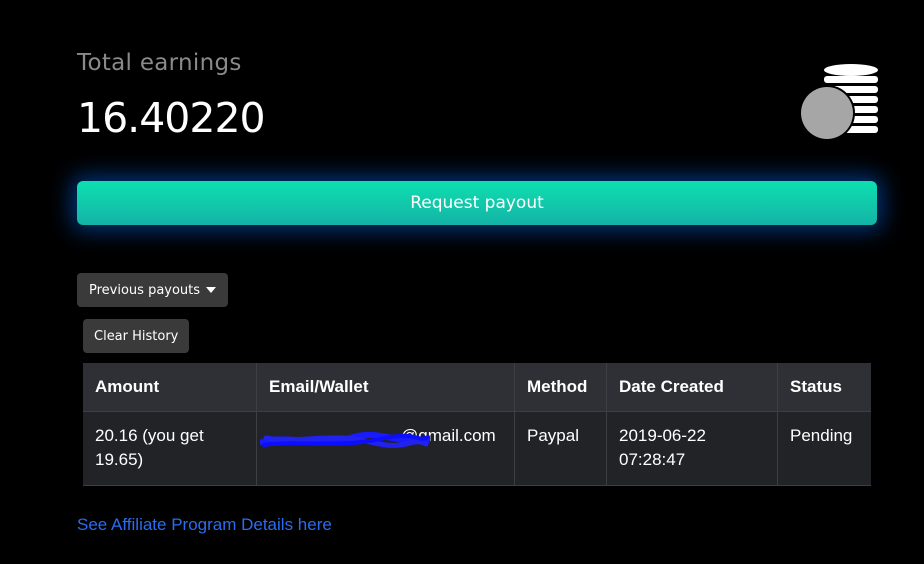 Image resolution: width=924 pixels, height=564 pixels. Describe the element at coordinates (227, 118) in the screenshot. I see `earnings-minor: 220` at that location.